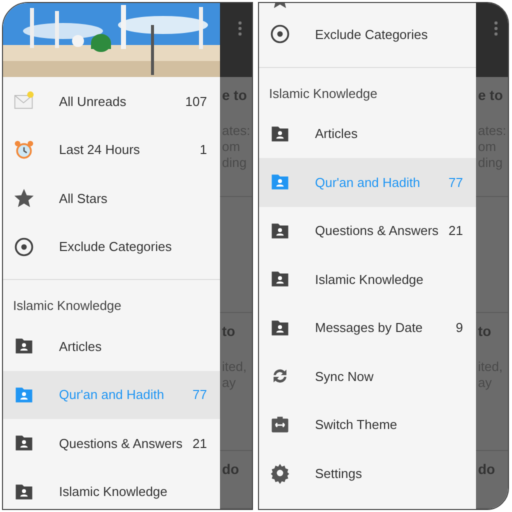 This screenshot has width=512, height=512. What do you see at coordinates (203, 150) in the screenshot?
I see `item-count: 1` at bounding box center [203, 150].